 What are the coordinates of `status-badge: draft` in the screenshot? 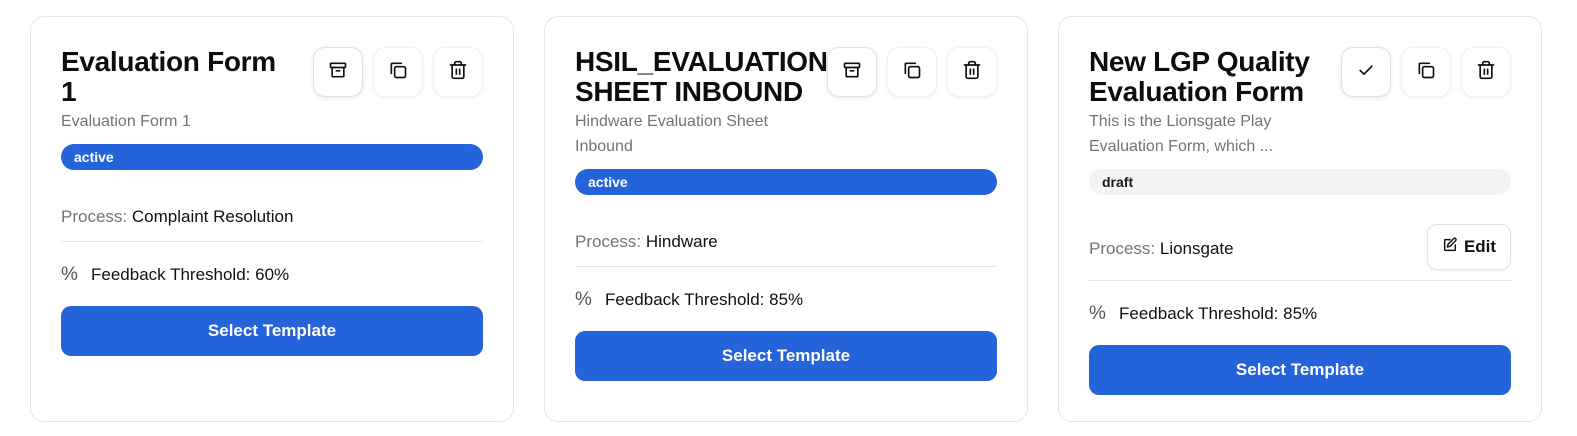 It's located at (1300, 182).